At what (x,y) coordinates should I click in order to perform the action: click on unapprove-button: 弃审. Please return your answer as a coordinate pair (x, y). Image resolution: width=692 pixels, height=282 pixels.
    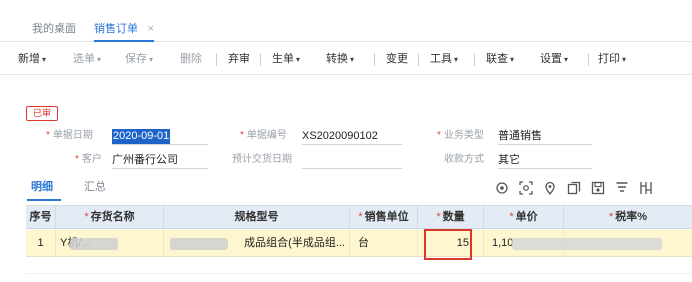
    Looking at the image, I should click on (239, 59).